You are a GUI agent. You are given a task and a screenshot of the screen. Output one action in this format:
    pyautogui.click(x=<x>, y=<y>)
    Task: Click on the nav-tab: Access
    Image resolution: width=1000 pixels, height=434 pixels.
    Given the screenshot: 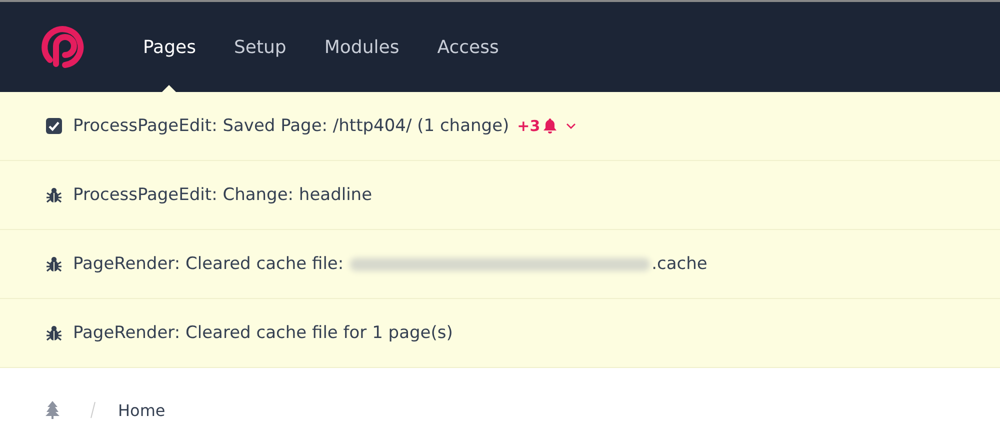 What is the action you would take?
    pyautogui.click(x=468, y=47)
    